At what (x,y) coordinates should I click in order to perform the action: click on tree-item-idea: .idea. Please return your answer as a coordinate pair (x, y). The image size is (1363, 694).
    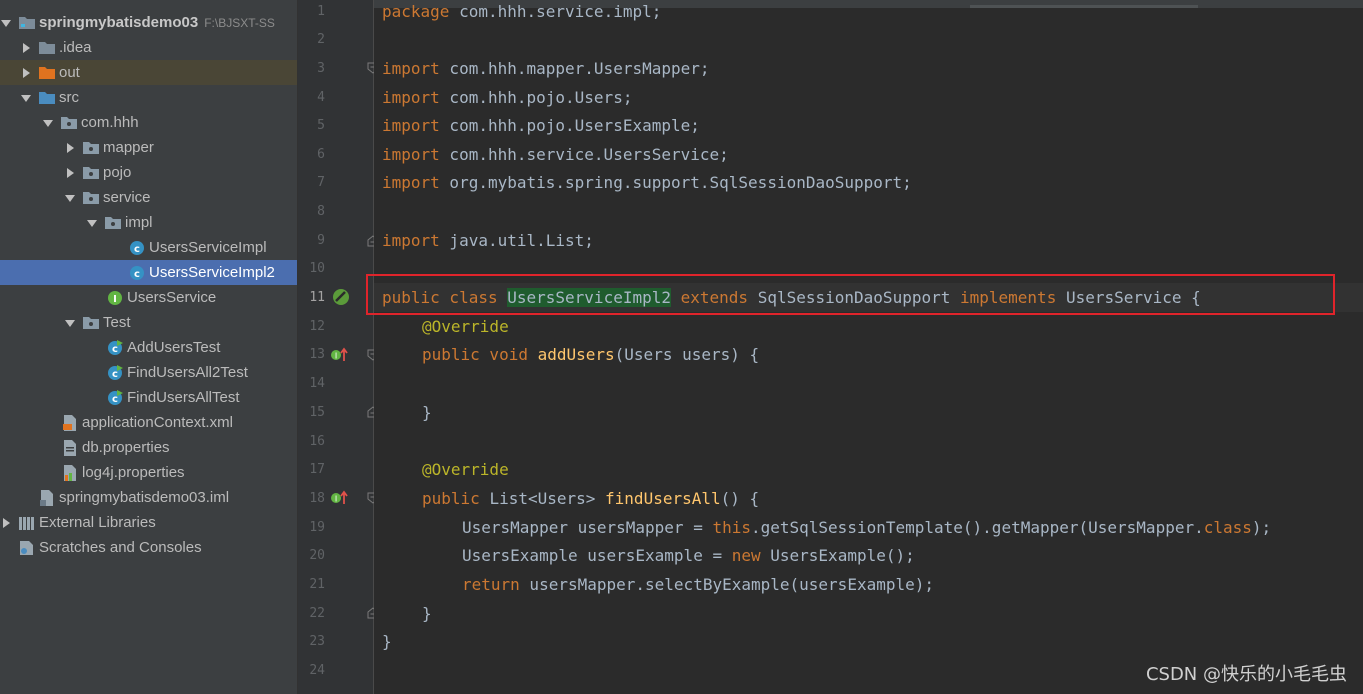
    Looking at the image, I should click on (148, 47).